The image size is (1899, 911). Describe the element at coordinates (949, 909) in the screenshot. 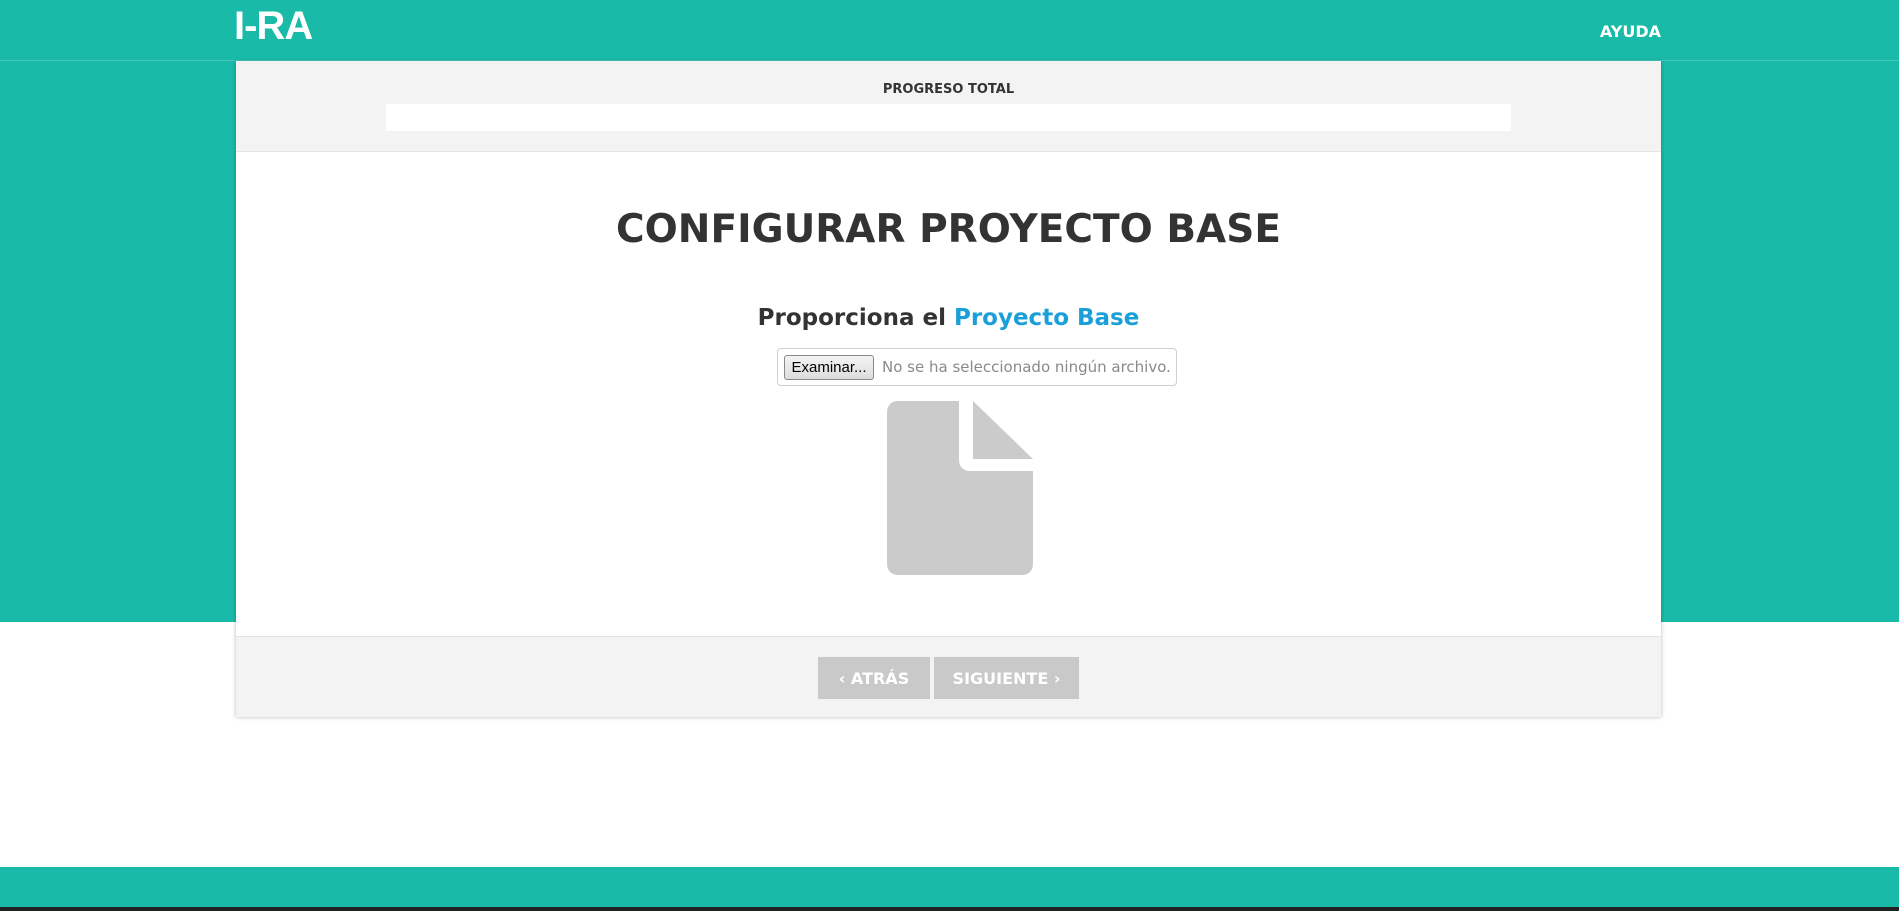

I see `page-footer-edge` at that location.